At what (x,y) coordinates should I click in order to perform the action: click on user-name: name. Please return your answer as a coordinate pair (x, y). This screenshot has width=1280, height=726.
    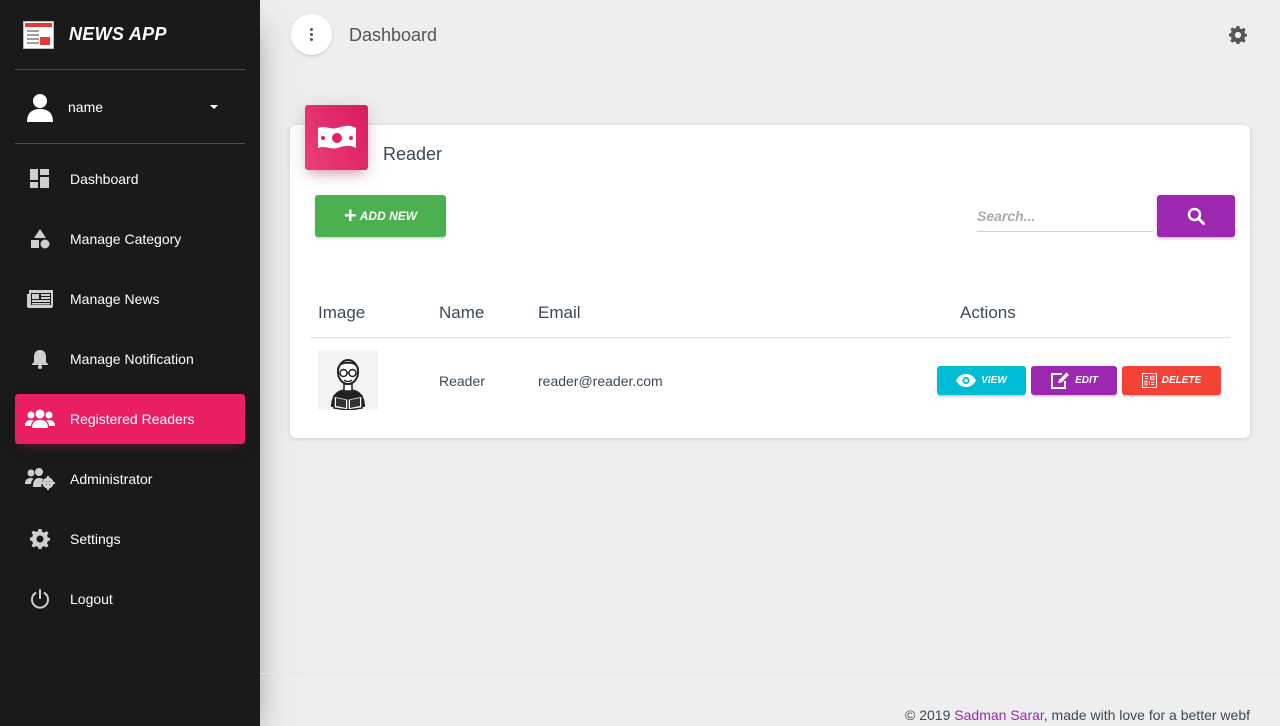
    Looking at the image, I should click on (86, 106).